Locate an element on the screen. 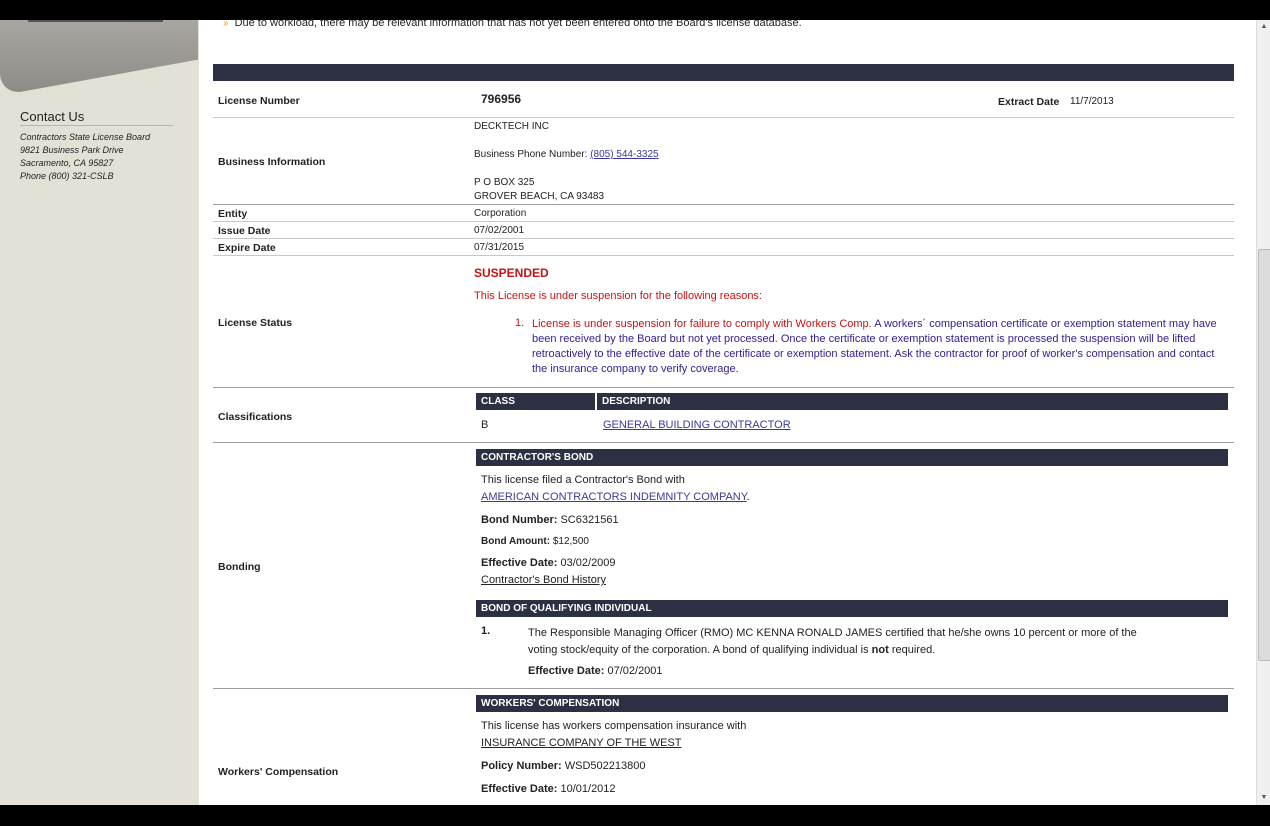 This screenshot has height=826, width=1270. class-description-link: GENERAL BUILDING CONTRACTOR is located at coordinates (697, 425).